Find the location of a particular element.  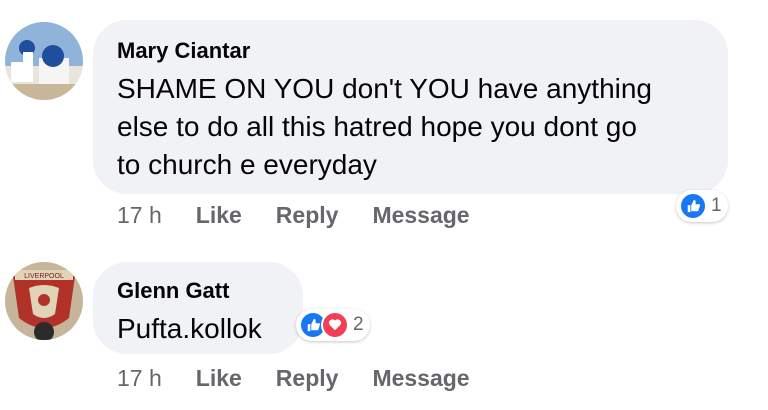

love-icon is located at coordinates (335, 325).